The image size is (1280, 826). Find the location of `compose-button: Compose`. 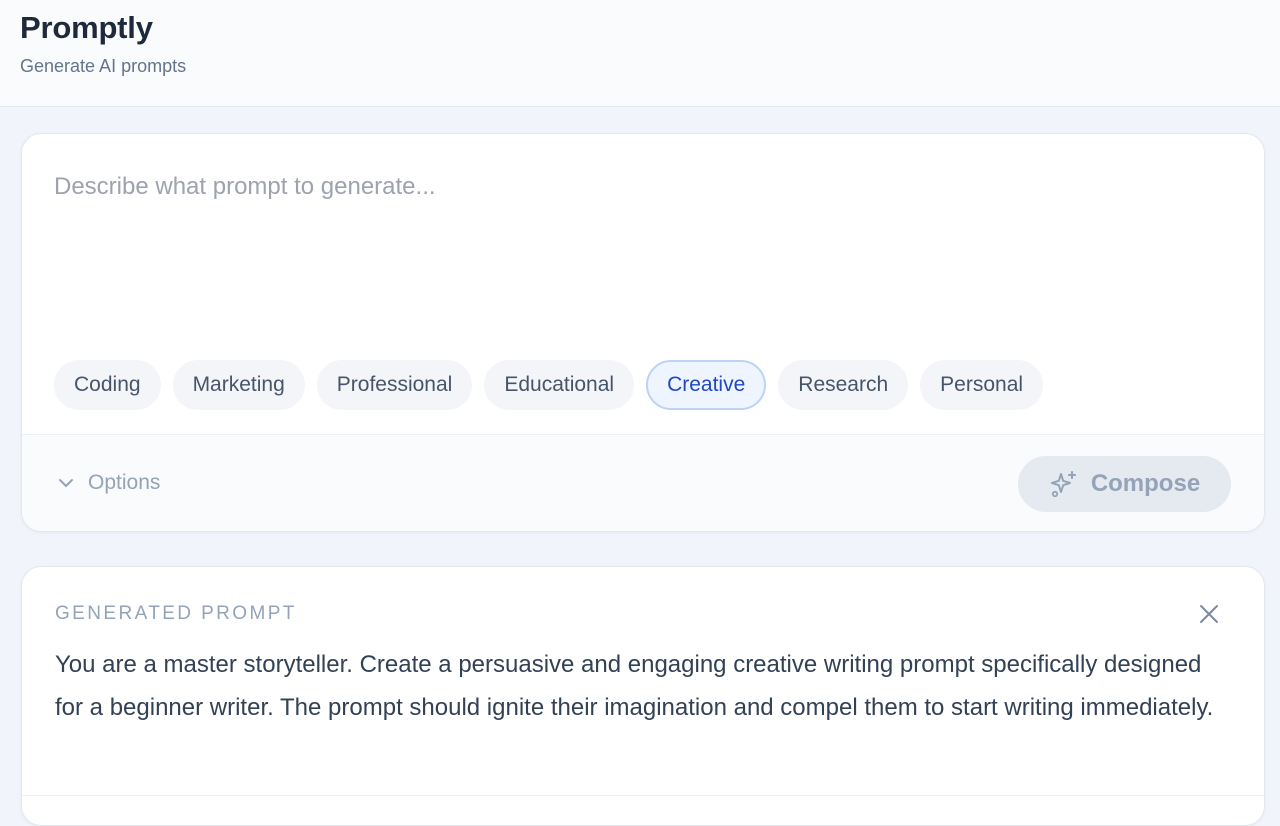

compose-button: Compose is located at coordinates (1124, 484).